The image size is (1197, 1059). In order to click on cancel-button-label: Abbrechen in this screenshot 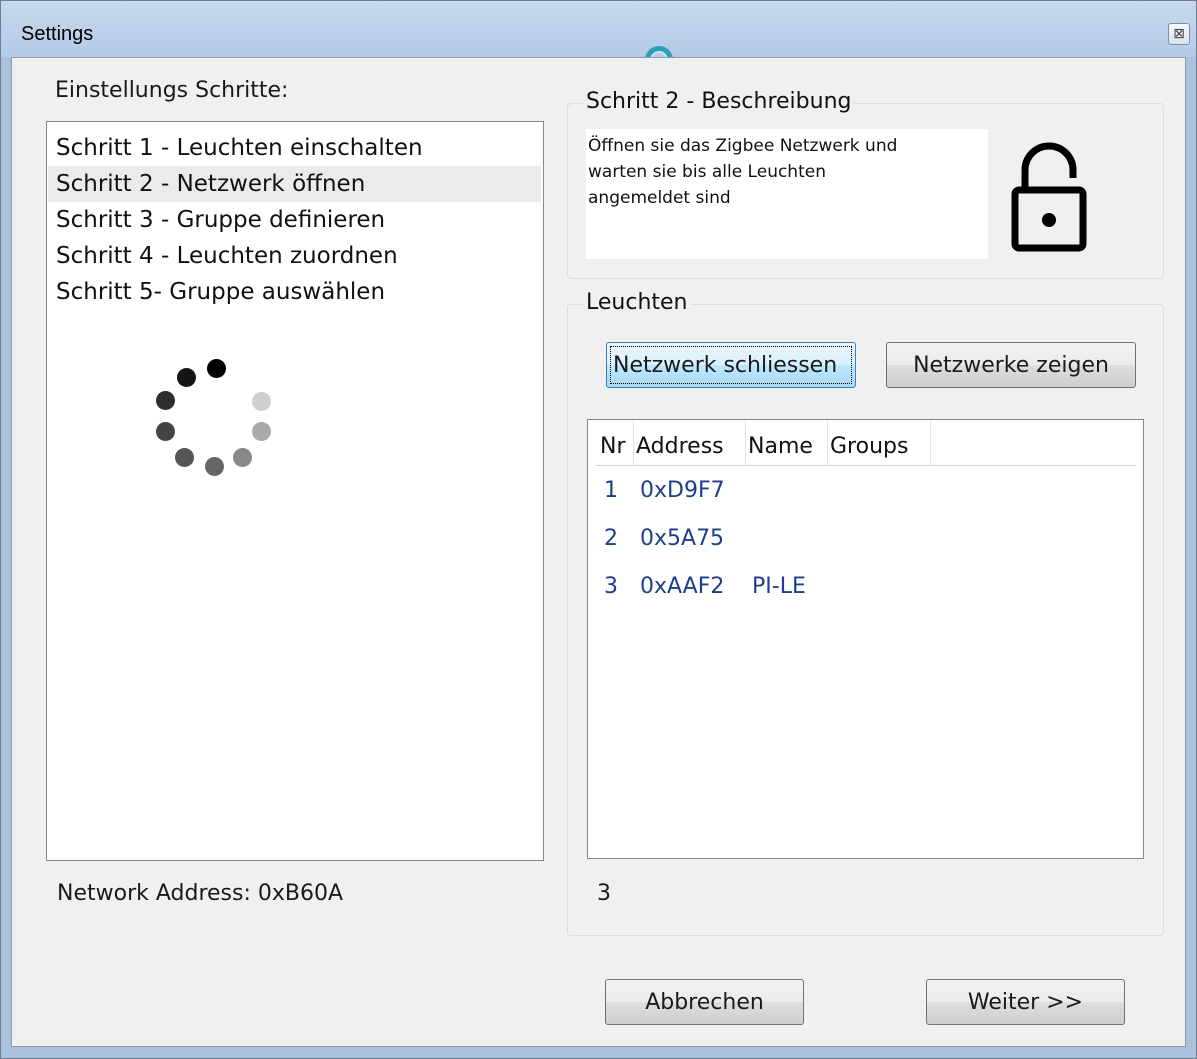, I will do `click(704, 1002)`.